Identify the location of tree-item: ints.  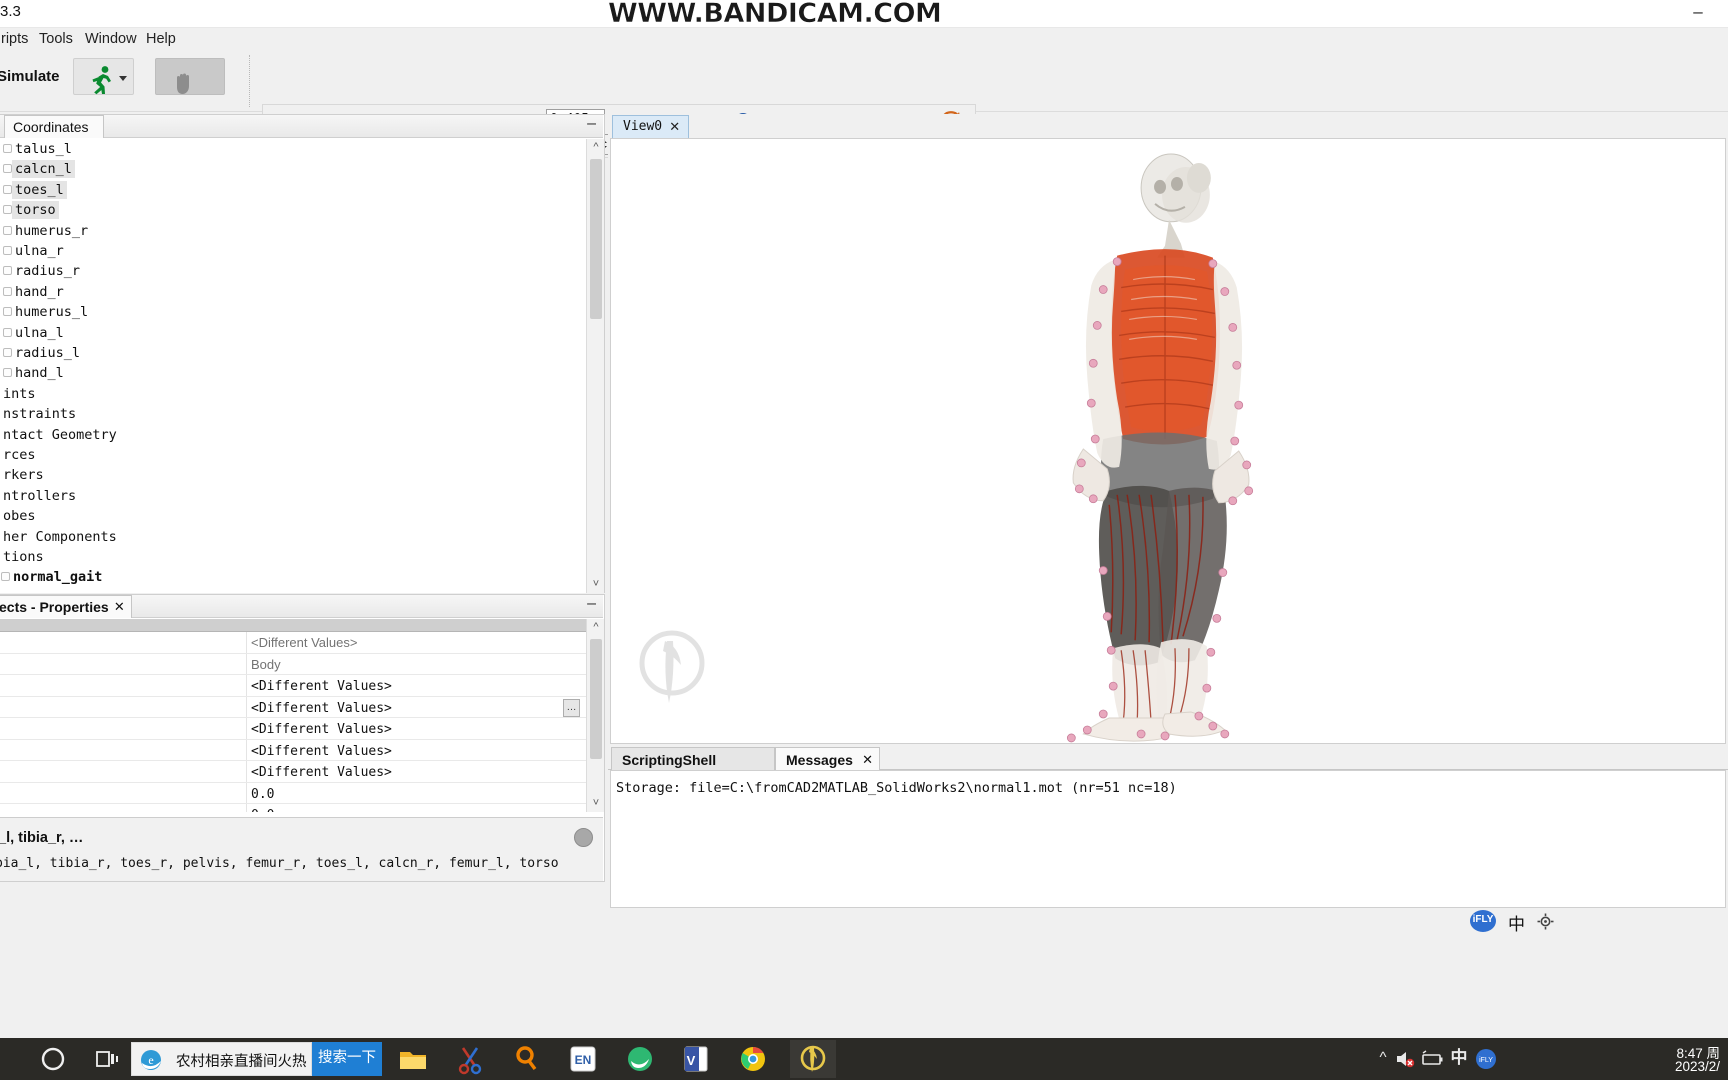
(19, 394).